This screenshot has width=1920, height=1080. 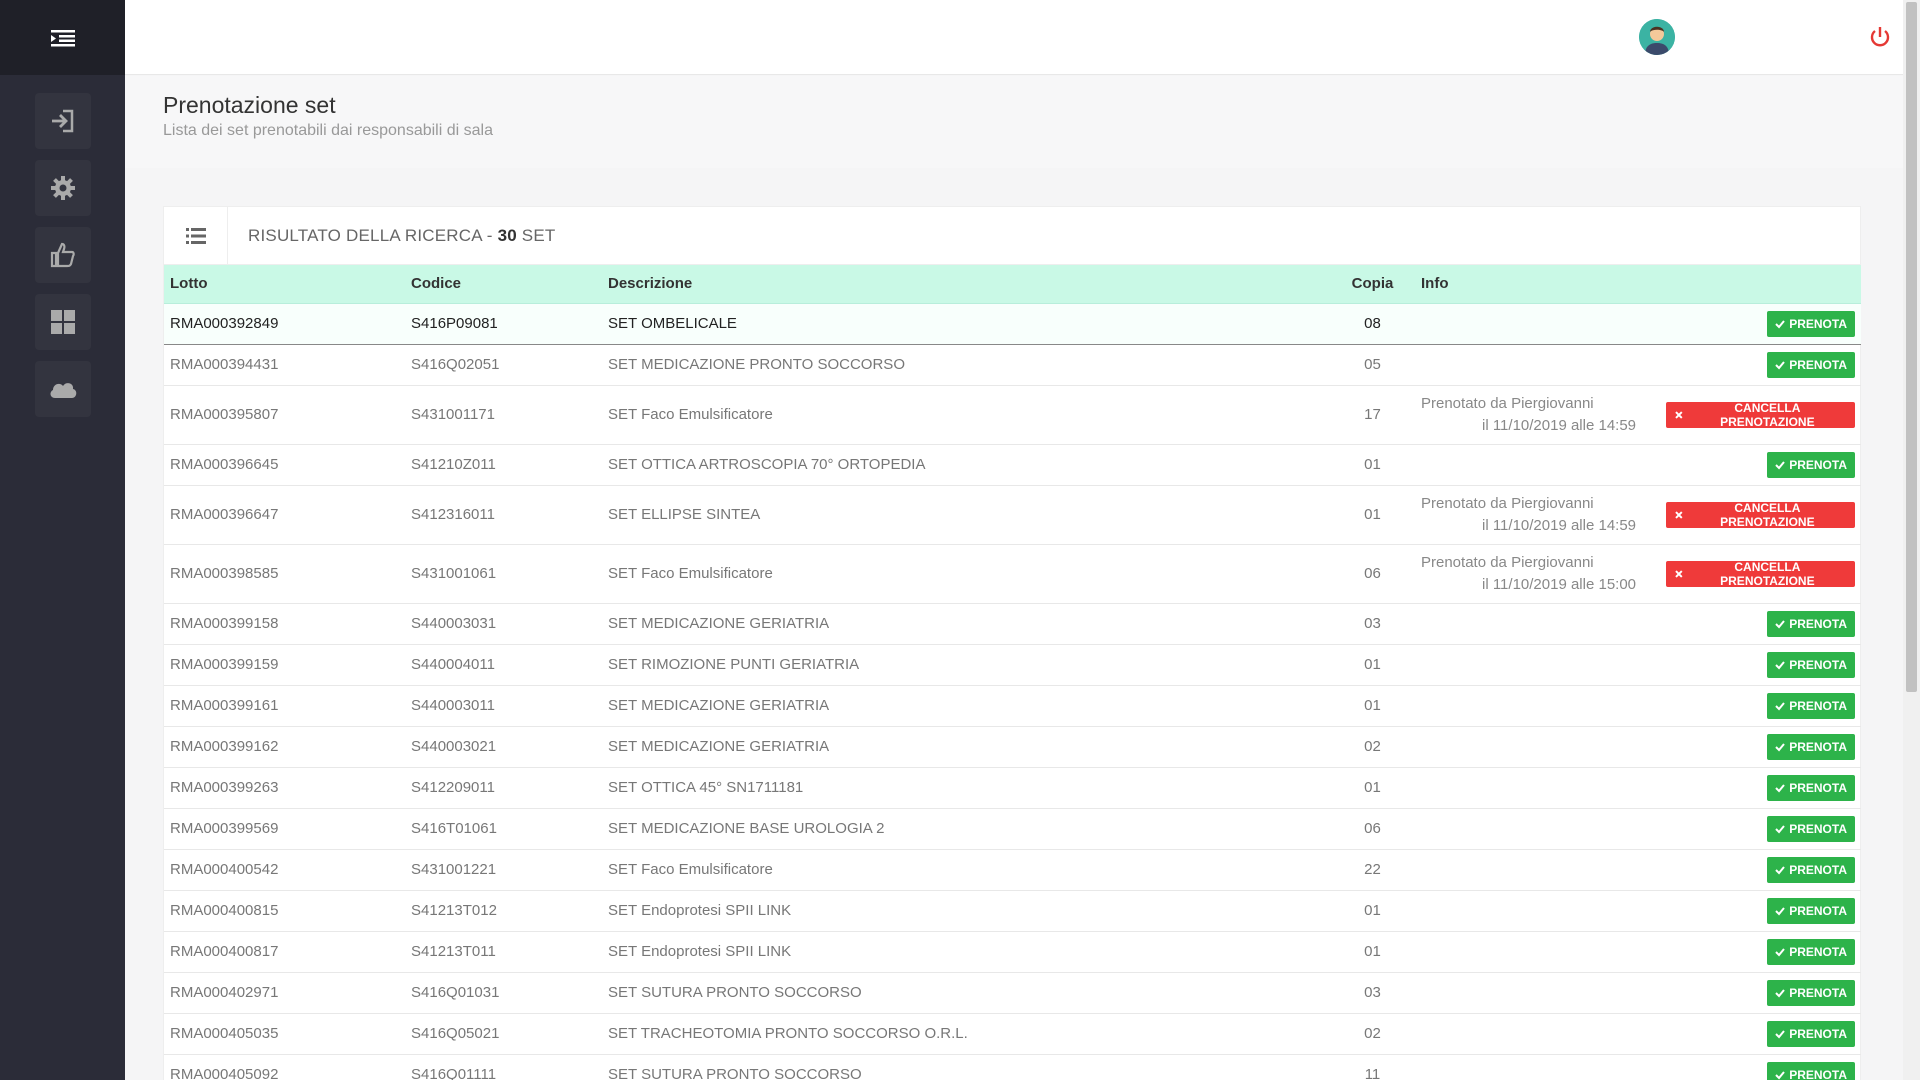 What do you see at coordinates (966, 829) in the screenshot?
I see `cell-descrizione: SET MEDICAZIONE BASE UROLOGIA 2` at bounding box center [966, 829].